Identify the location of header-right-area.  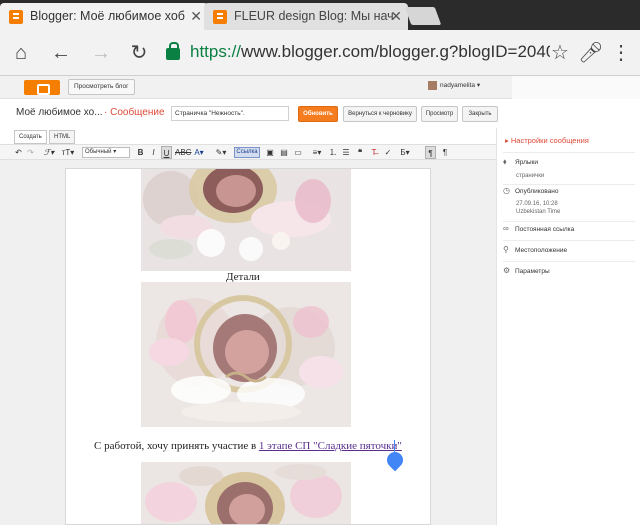
(576, 87).